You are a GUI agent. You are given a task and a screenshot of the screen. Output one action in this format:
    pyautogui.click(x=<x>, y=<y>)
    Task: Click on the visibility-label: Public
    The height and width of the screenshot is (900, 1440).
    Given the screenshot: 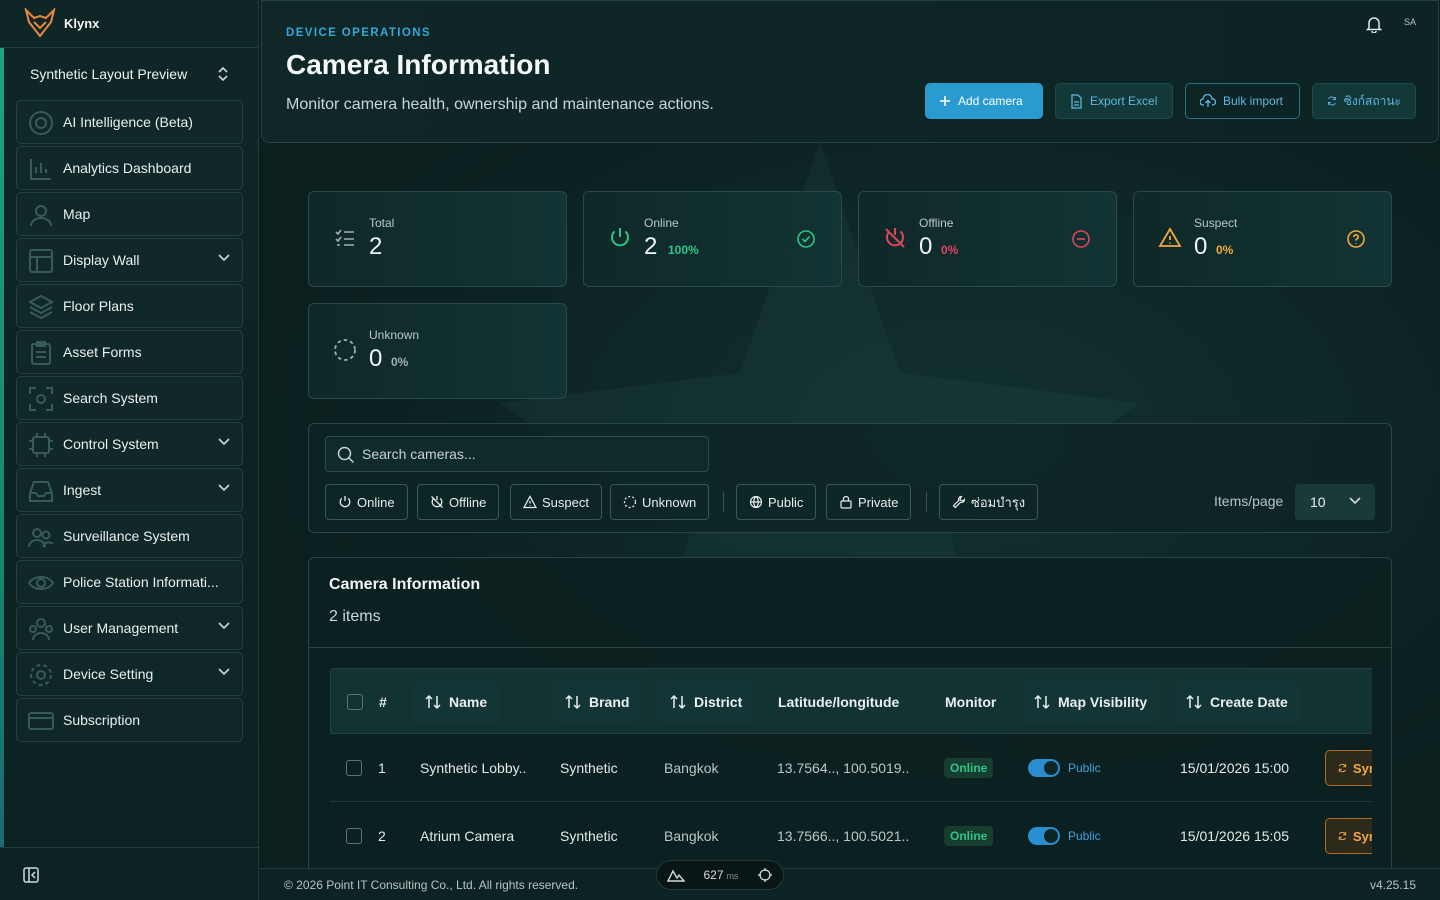 What is the action you would take?
    pyautogui.click(x=1084, y=768)
    